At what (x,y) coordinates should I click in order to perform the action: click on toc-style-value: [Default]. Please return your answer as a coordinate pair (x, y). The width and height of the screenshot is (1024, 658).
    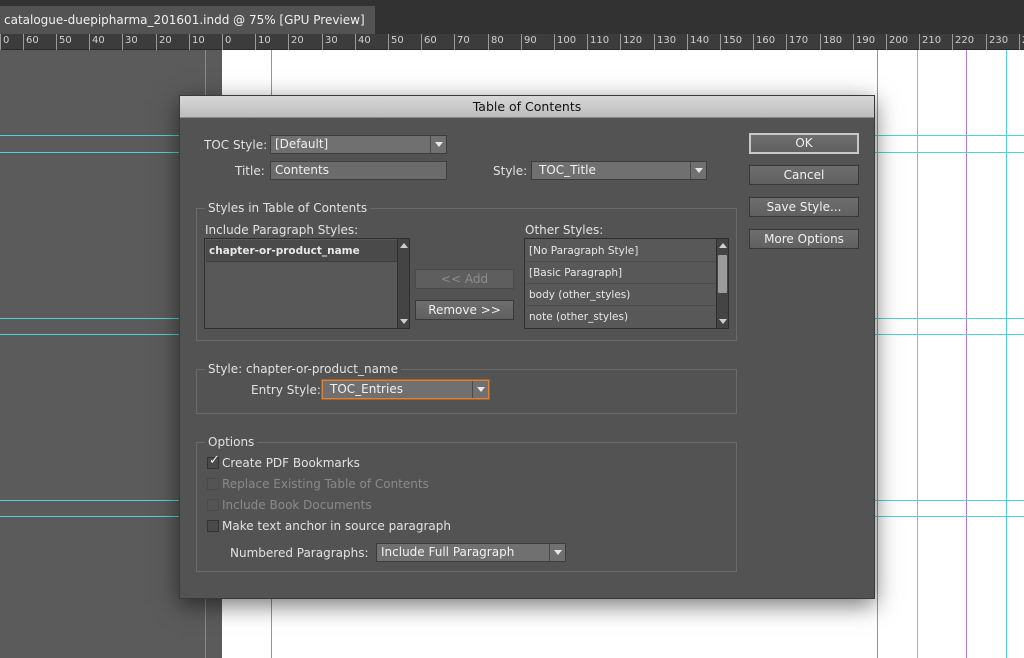
    Looking at the image, I should click on (302, 144).